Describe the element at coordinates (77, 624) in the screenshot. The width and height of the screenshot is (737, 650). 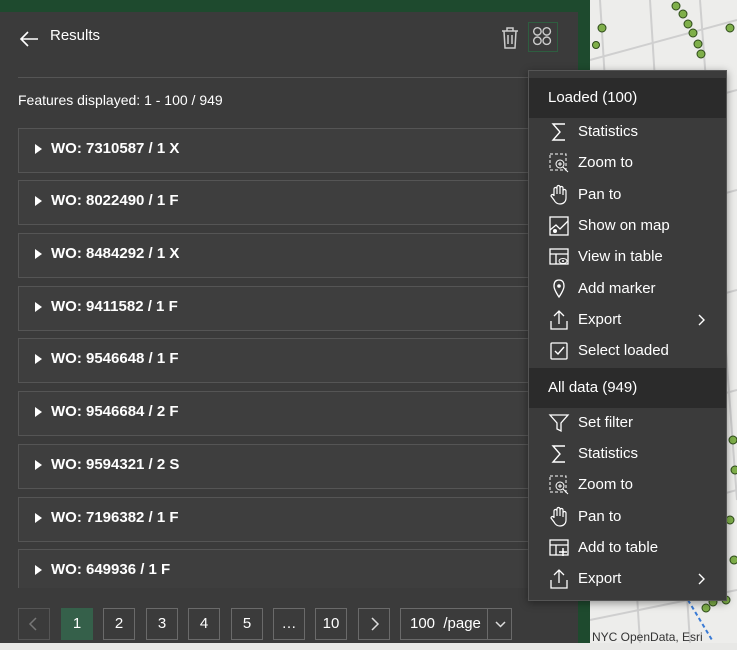
I see `page-button-1: 1` at that location.